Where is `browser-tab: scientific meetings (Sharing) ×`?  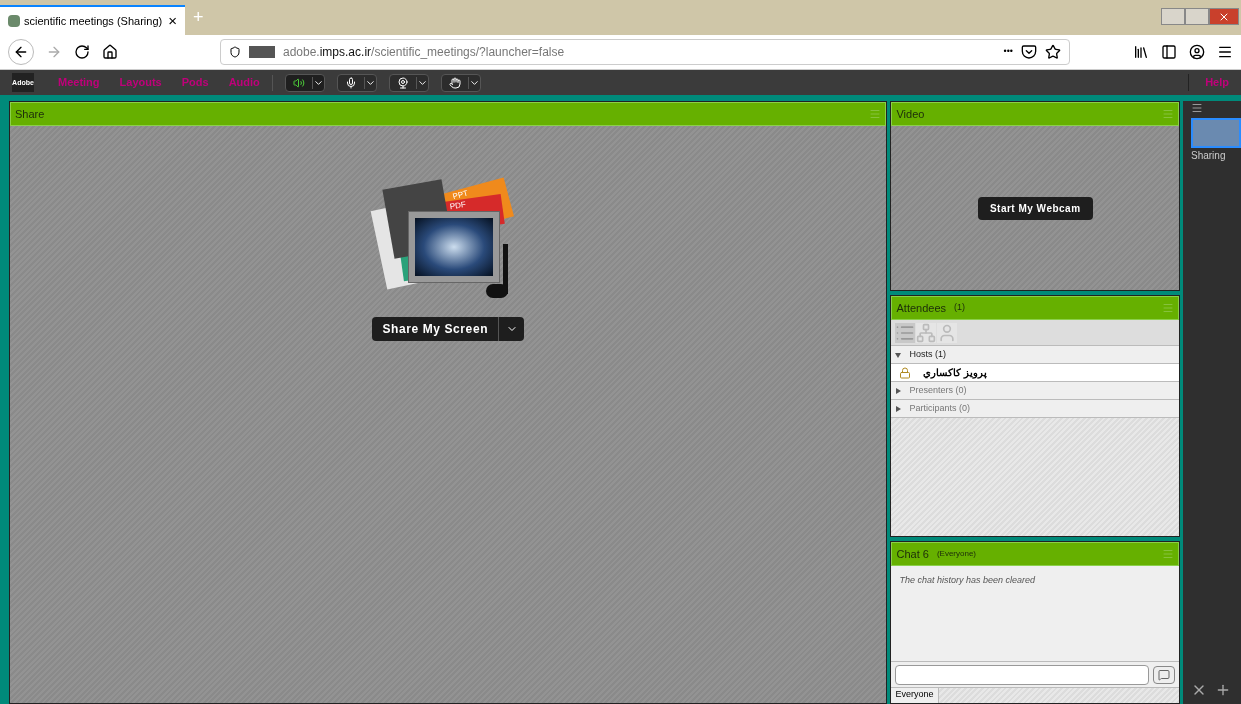
browser-tab: scientific meetings (Sharing) × is located at coordinates (92, 20).